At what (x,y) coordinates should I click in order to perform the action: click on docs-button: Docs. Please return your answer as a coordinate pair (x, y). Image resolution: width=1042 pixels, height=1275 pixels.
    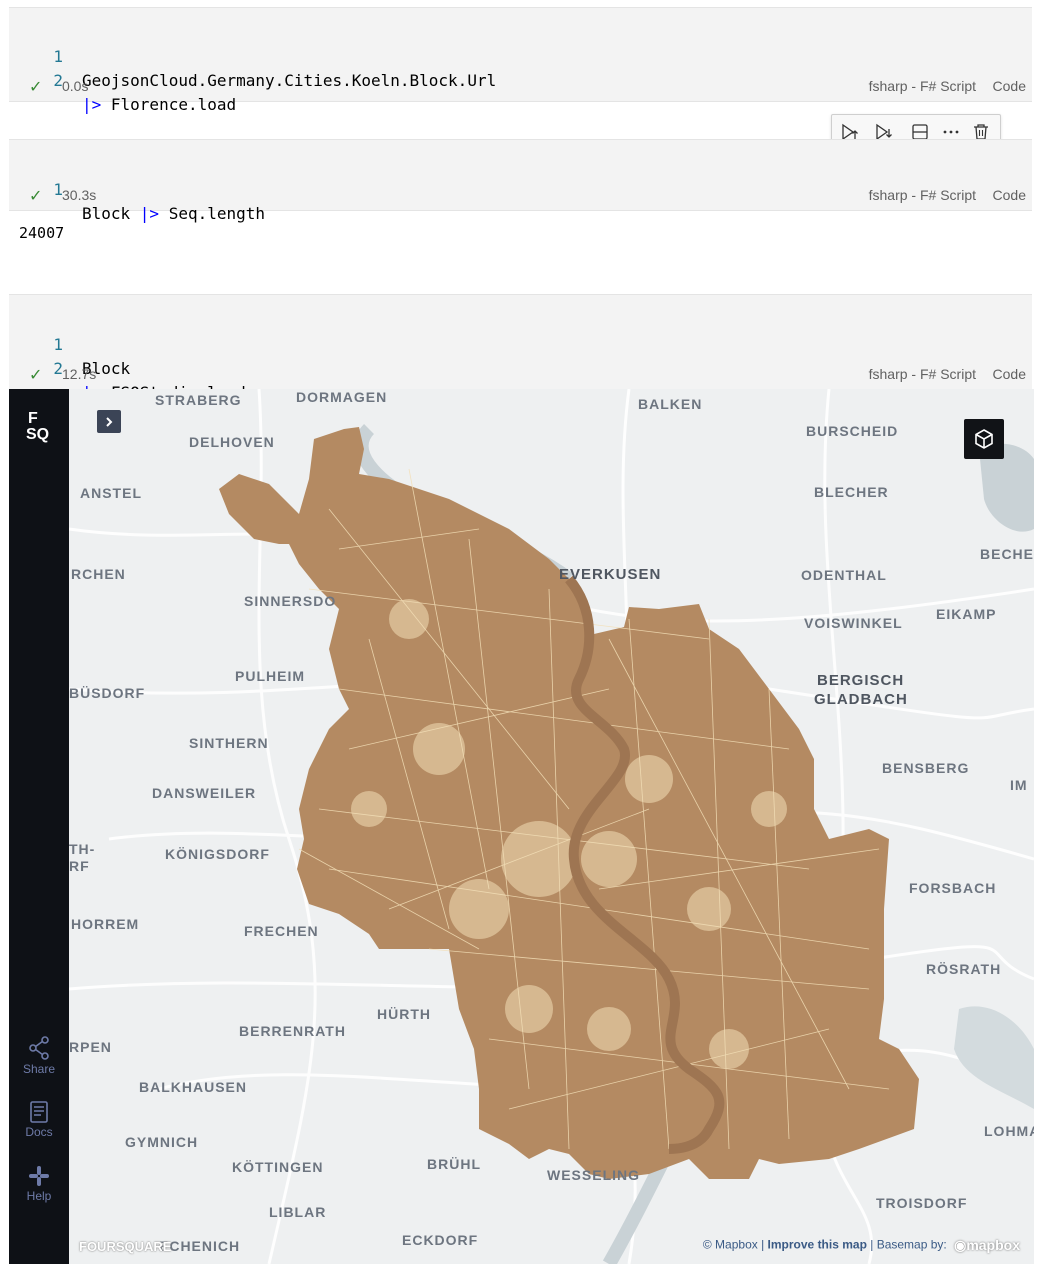
    Looking at the image, I should click on (39, 1120).